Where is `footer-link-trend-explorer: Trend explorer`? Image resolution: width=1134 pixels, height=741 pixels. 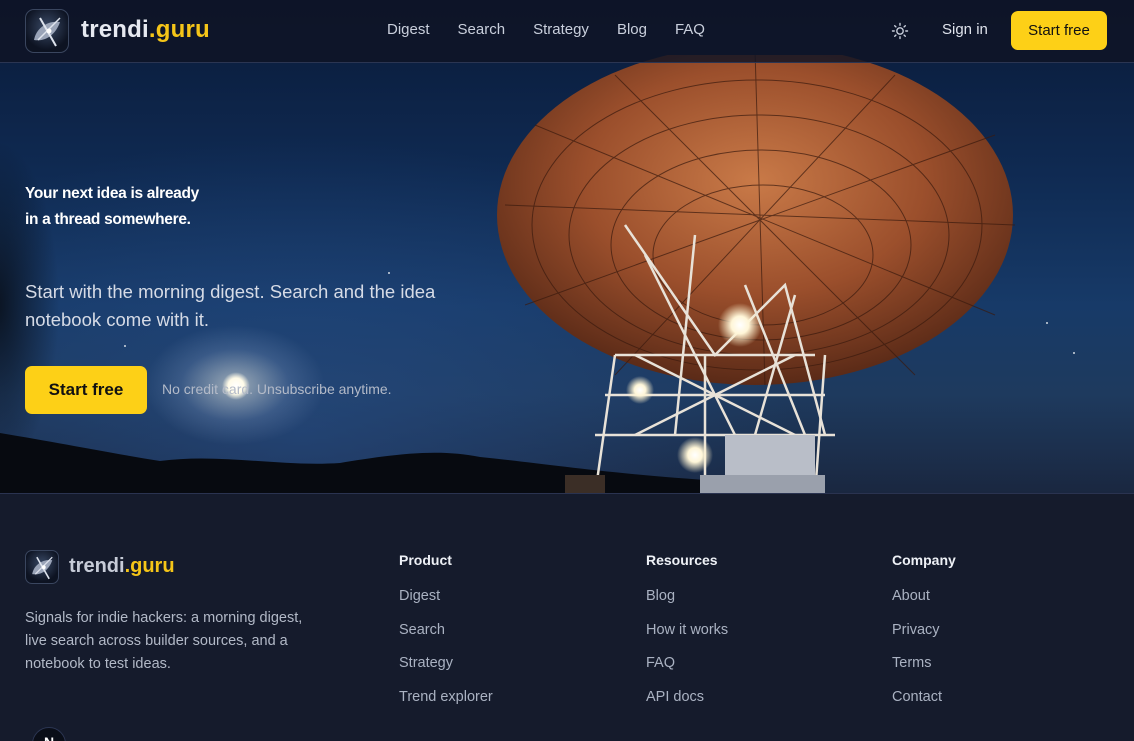 footer-link-trend-explorer: Trend explorer is located at coordinates (446, 706).